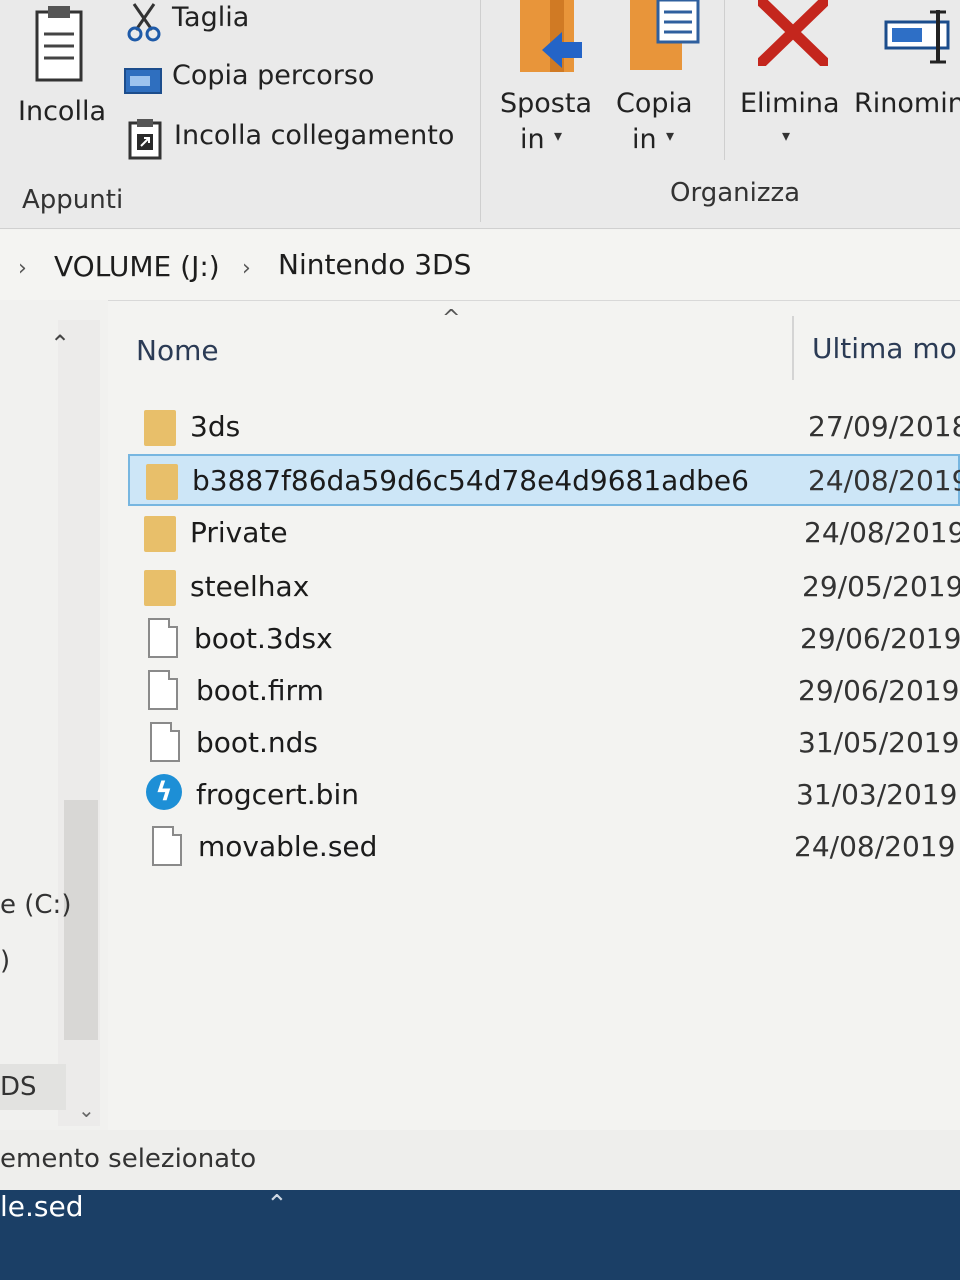 The image size is (960, 1280). Describe the element at coordinates (654, 103) in the screenshot. I see `copy-to-label: Copia` at that location.